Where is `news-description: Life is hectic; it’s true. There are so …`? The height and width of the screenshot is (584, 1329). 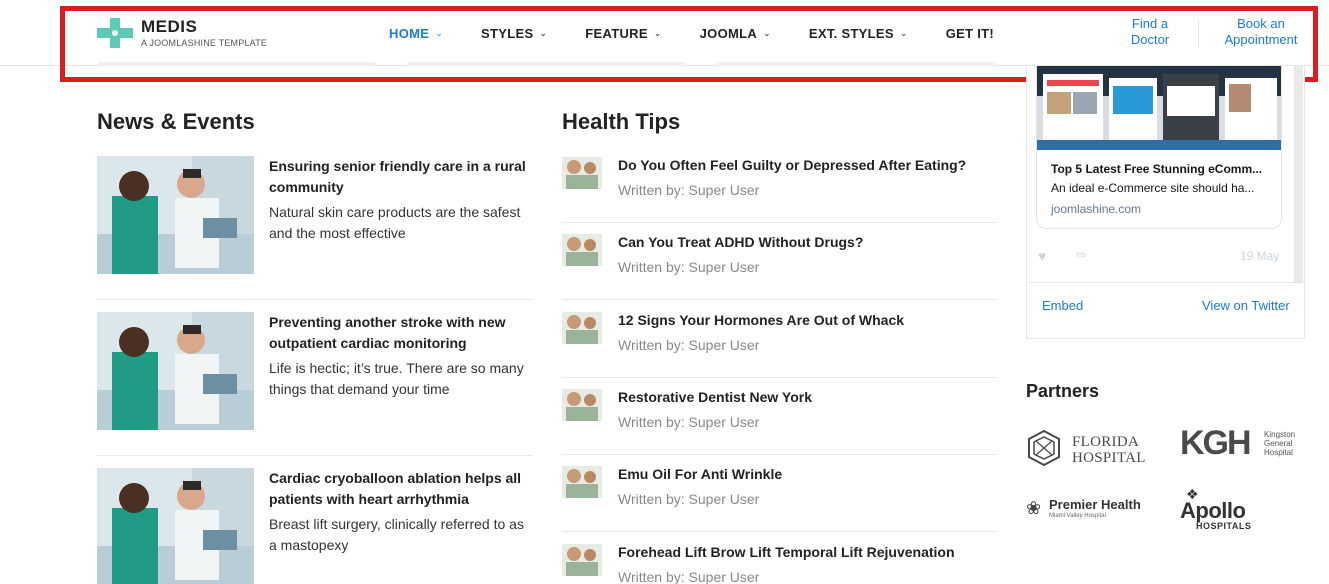
news-description: Life is hectic; it’s true. There are so … is located at coordinates (396, 378).